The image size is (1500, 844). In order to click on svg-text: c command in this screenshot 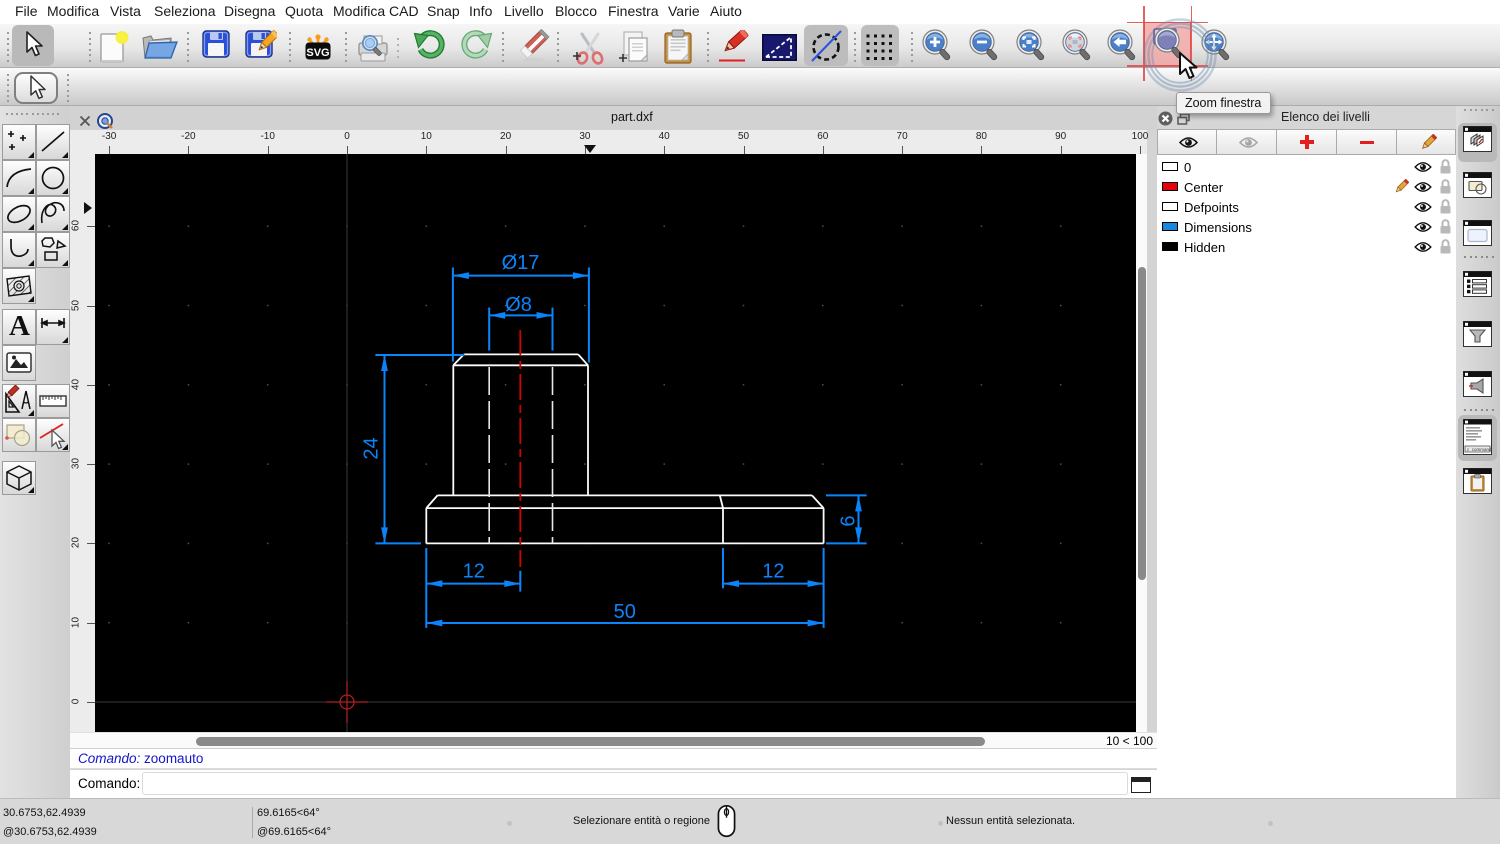, I will do `click(1479, 449)`.